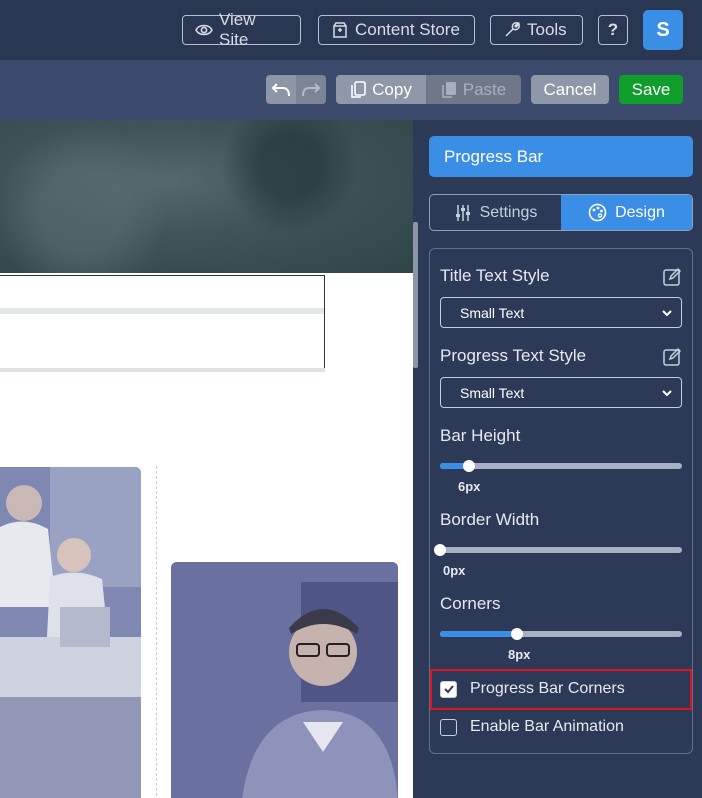 The height and width of the screenshot is (798, 702). What do you see at coordinates (558, 550) in the screenshot?
I see `border-width-slider` at bounding box center [558, 550].